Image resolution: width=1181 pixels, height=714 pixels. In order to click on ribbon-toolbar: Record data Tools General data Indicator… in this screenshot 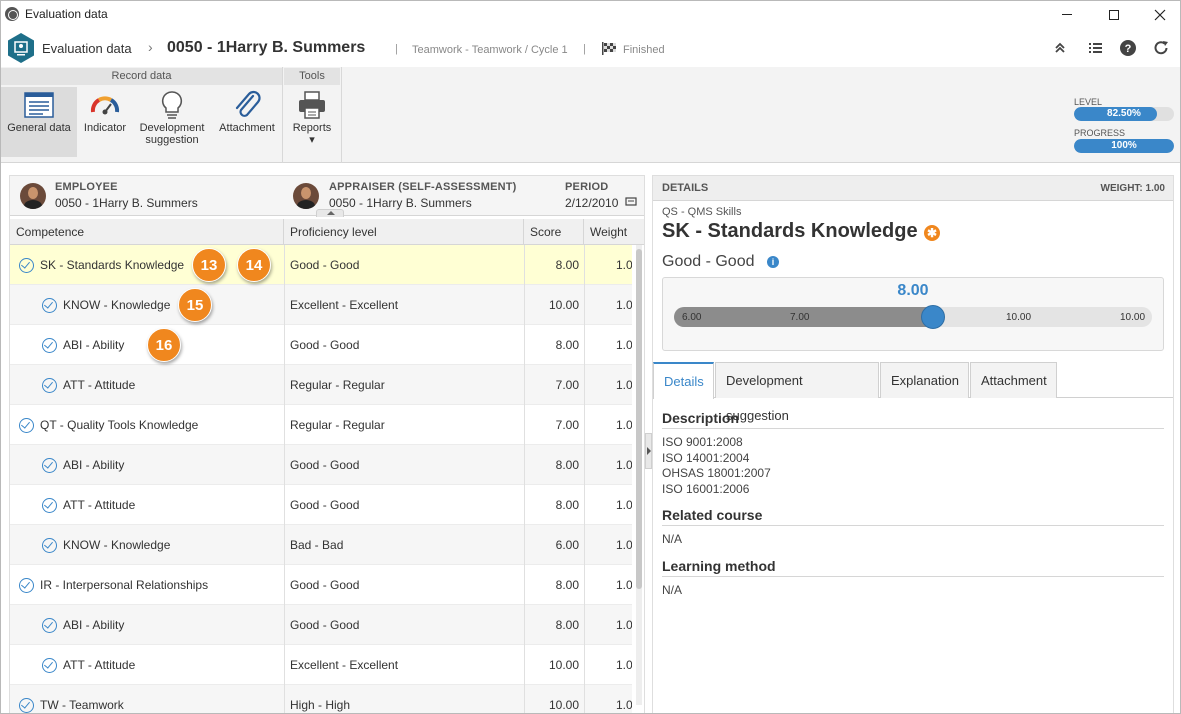, I will do `click(590, 115)`.